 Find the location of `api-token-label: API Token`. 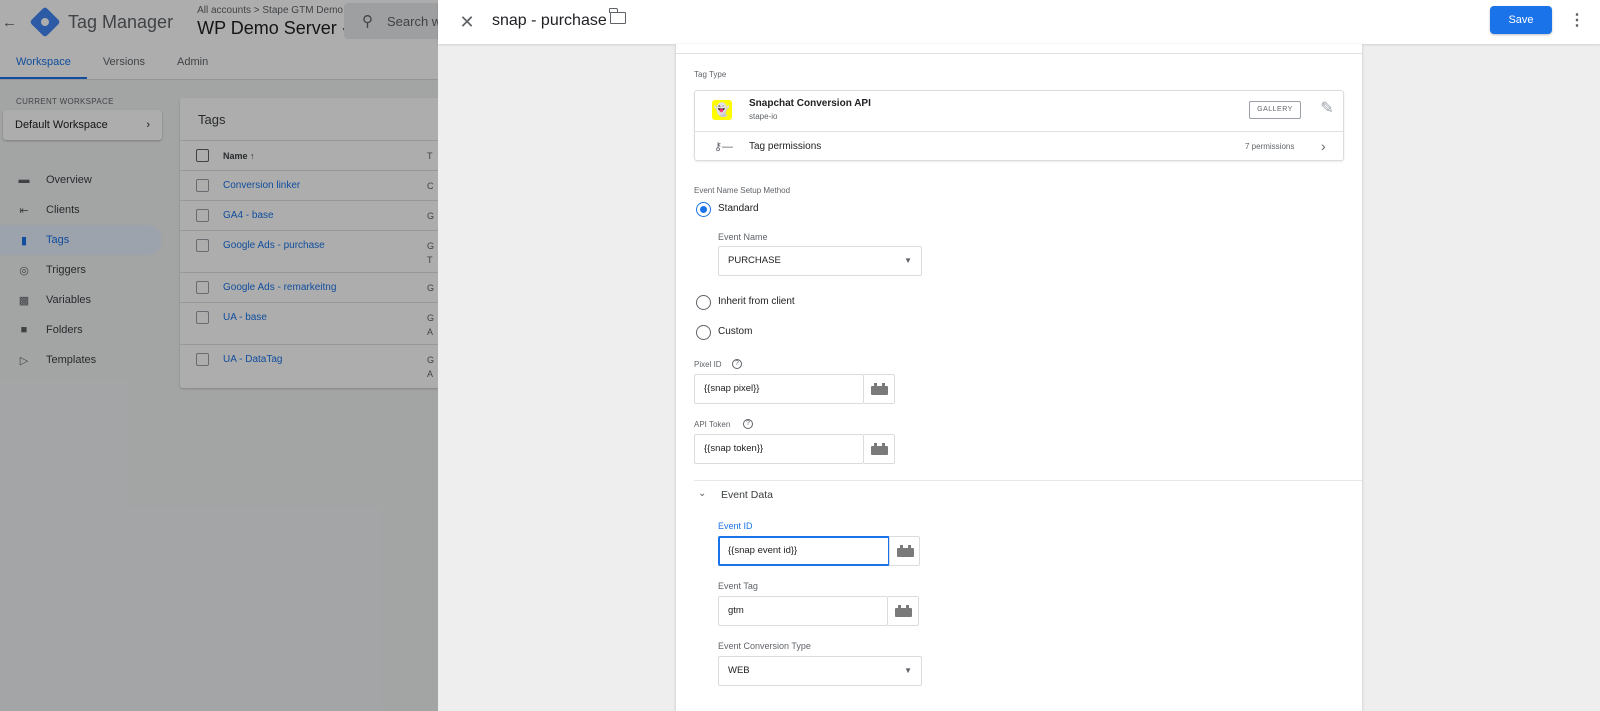

api-token-label: API Token is located at coordinates (712, 424).